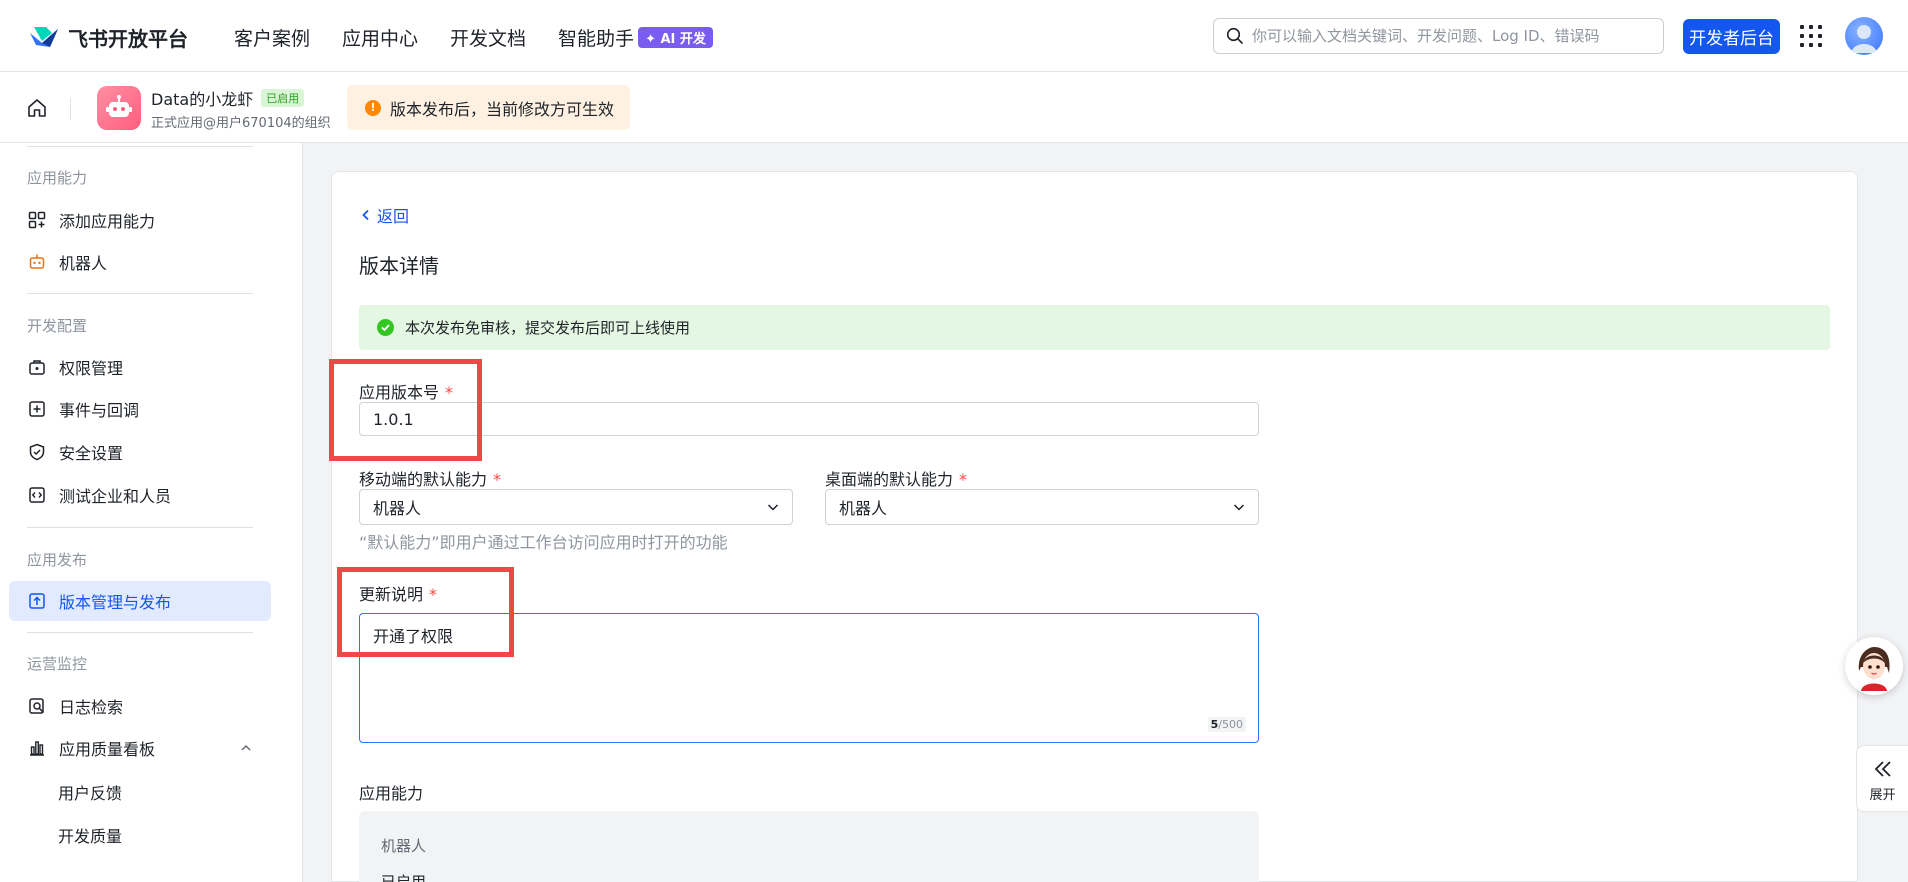 The width and height of the screenshot is (1908, 882). What do you see at coordinates (119, 108) in the screenshot?
I see `app-robot-icon` at bounding box center [119, 108].